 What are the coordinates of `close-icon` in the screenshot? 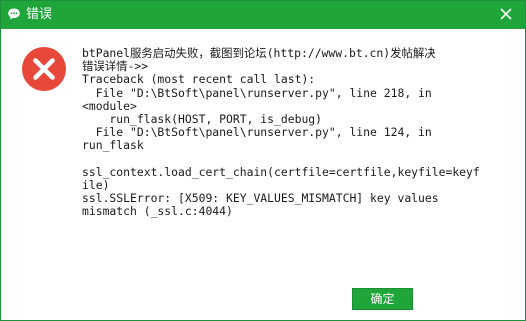 It's located at (506, 14).